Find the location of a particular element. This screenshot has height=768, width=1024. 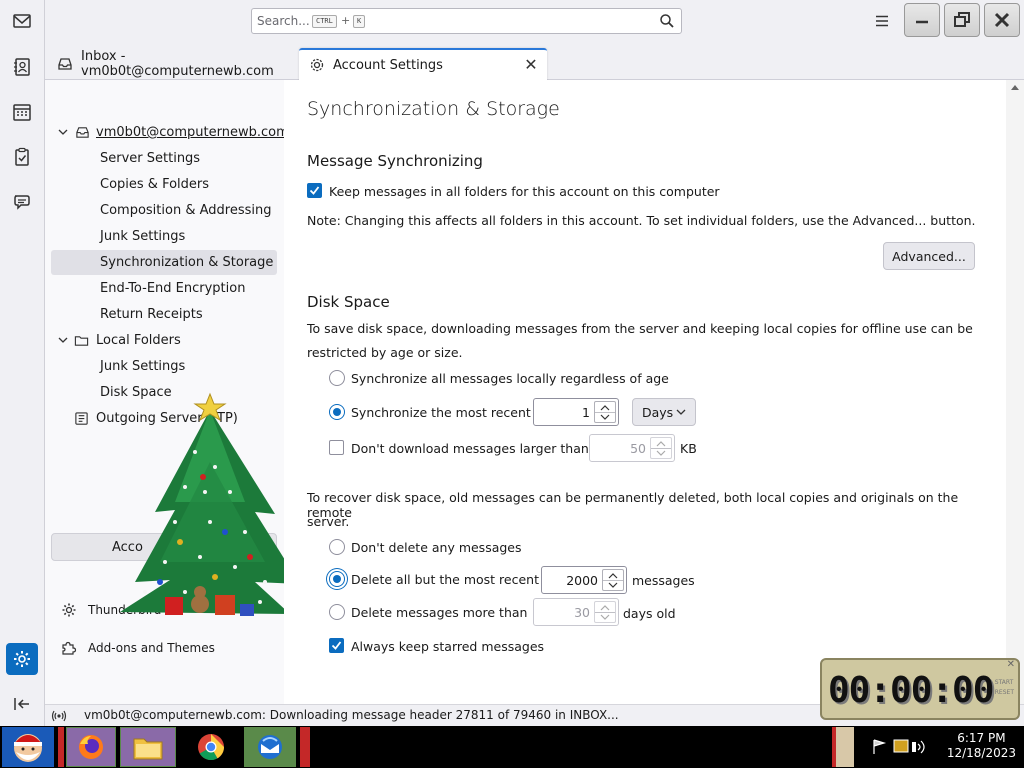

search-input: Search... CTRL + K is located at coordinates (466, 21).